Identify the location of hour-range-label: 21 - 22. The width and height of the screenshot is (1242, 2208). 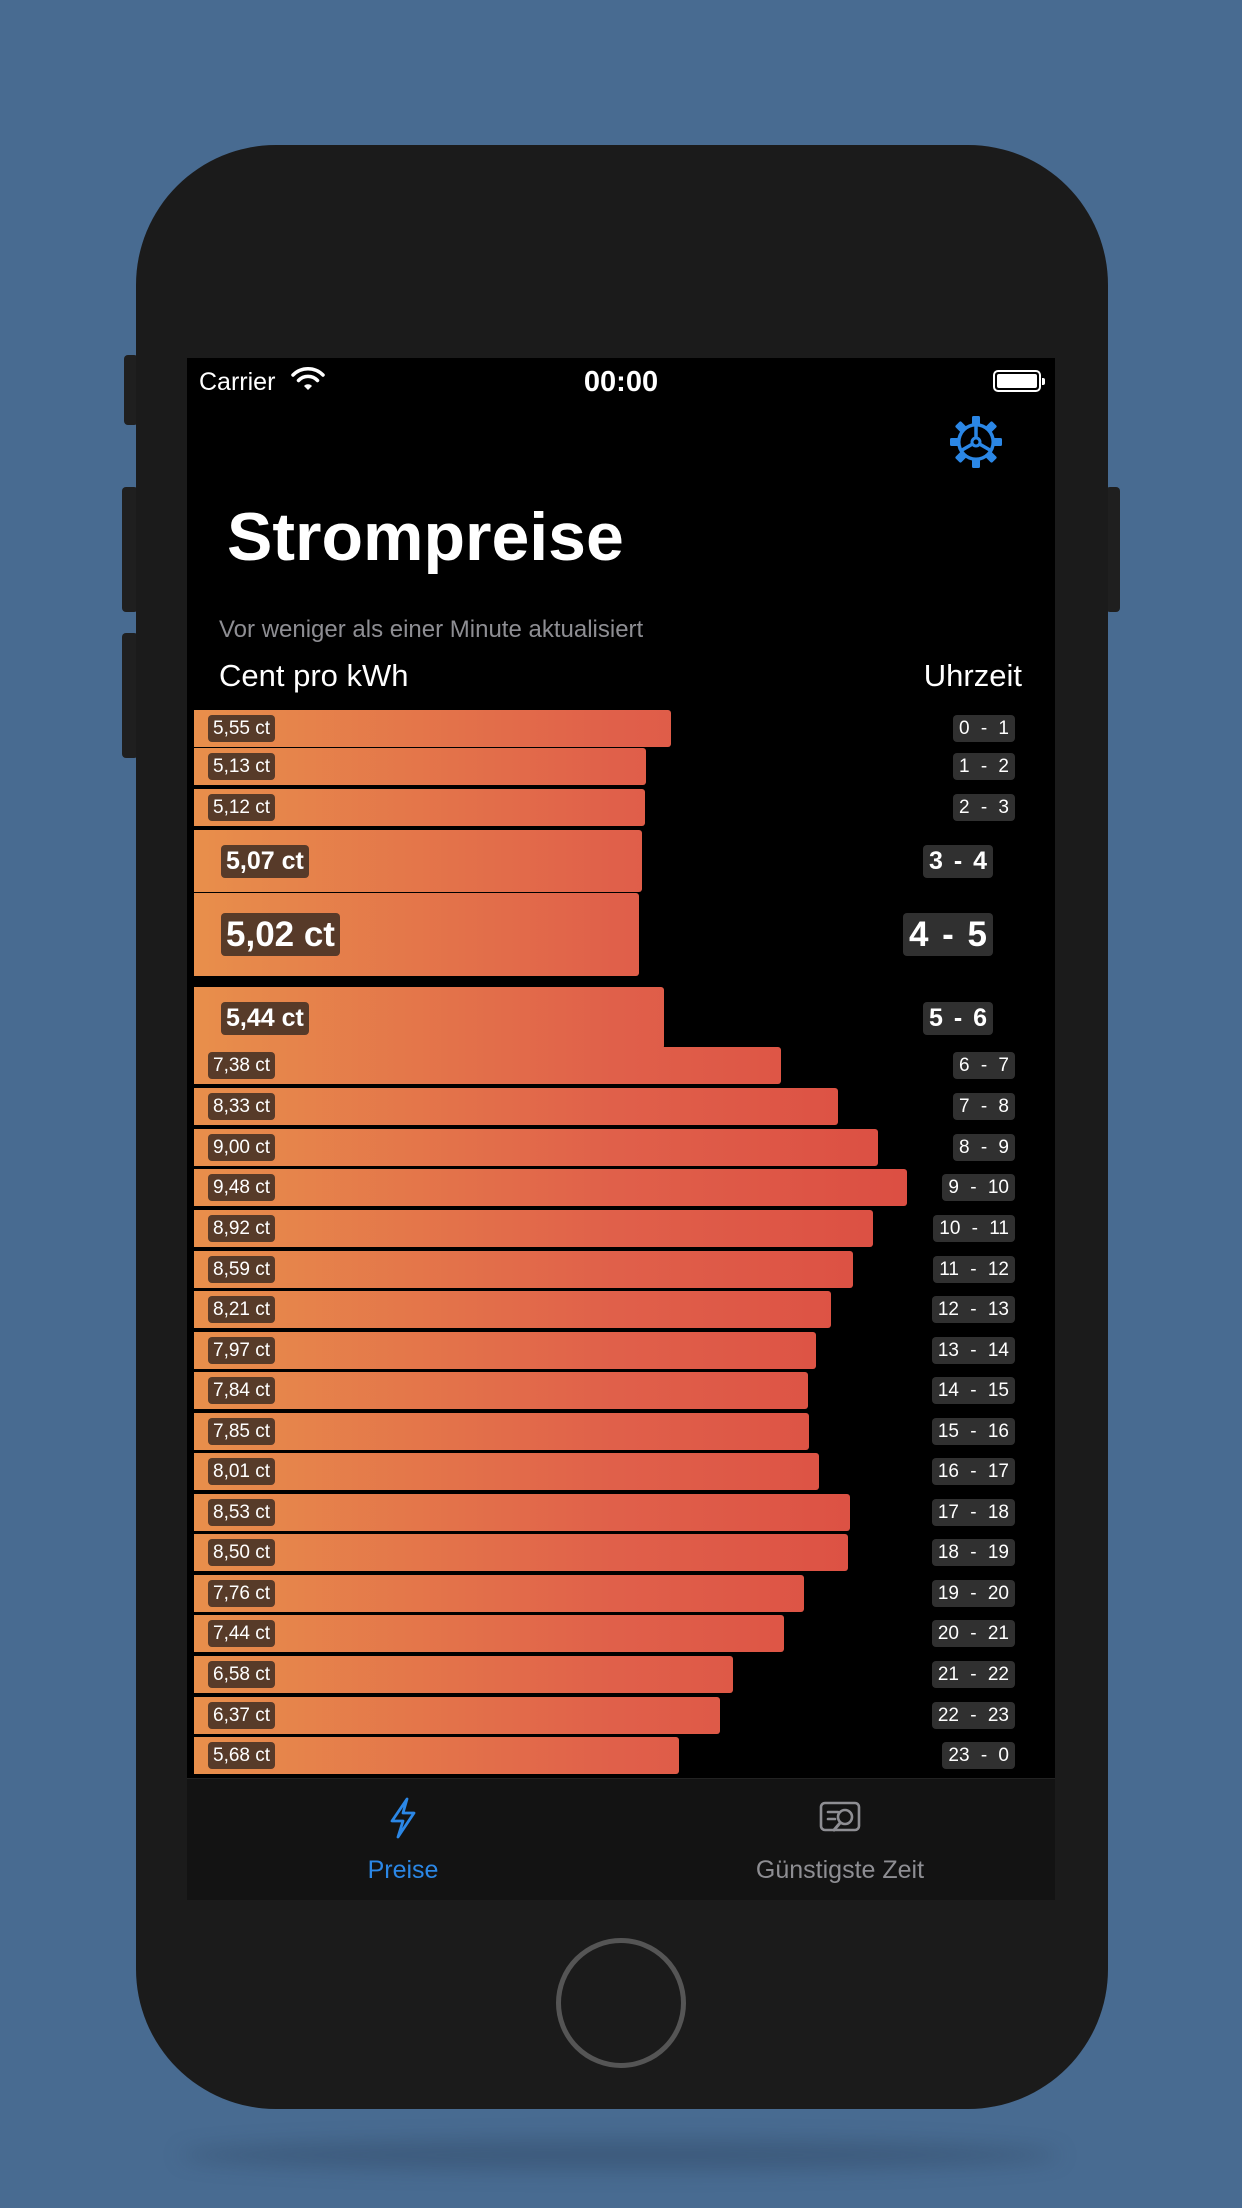
(973, 1674).